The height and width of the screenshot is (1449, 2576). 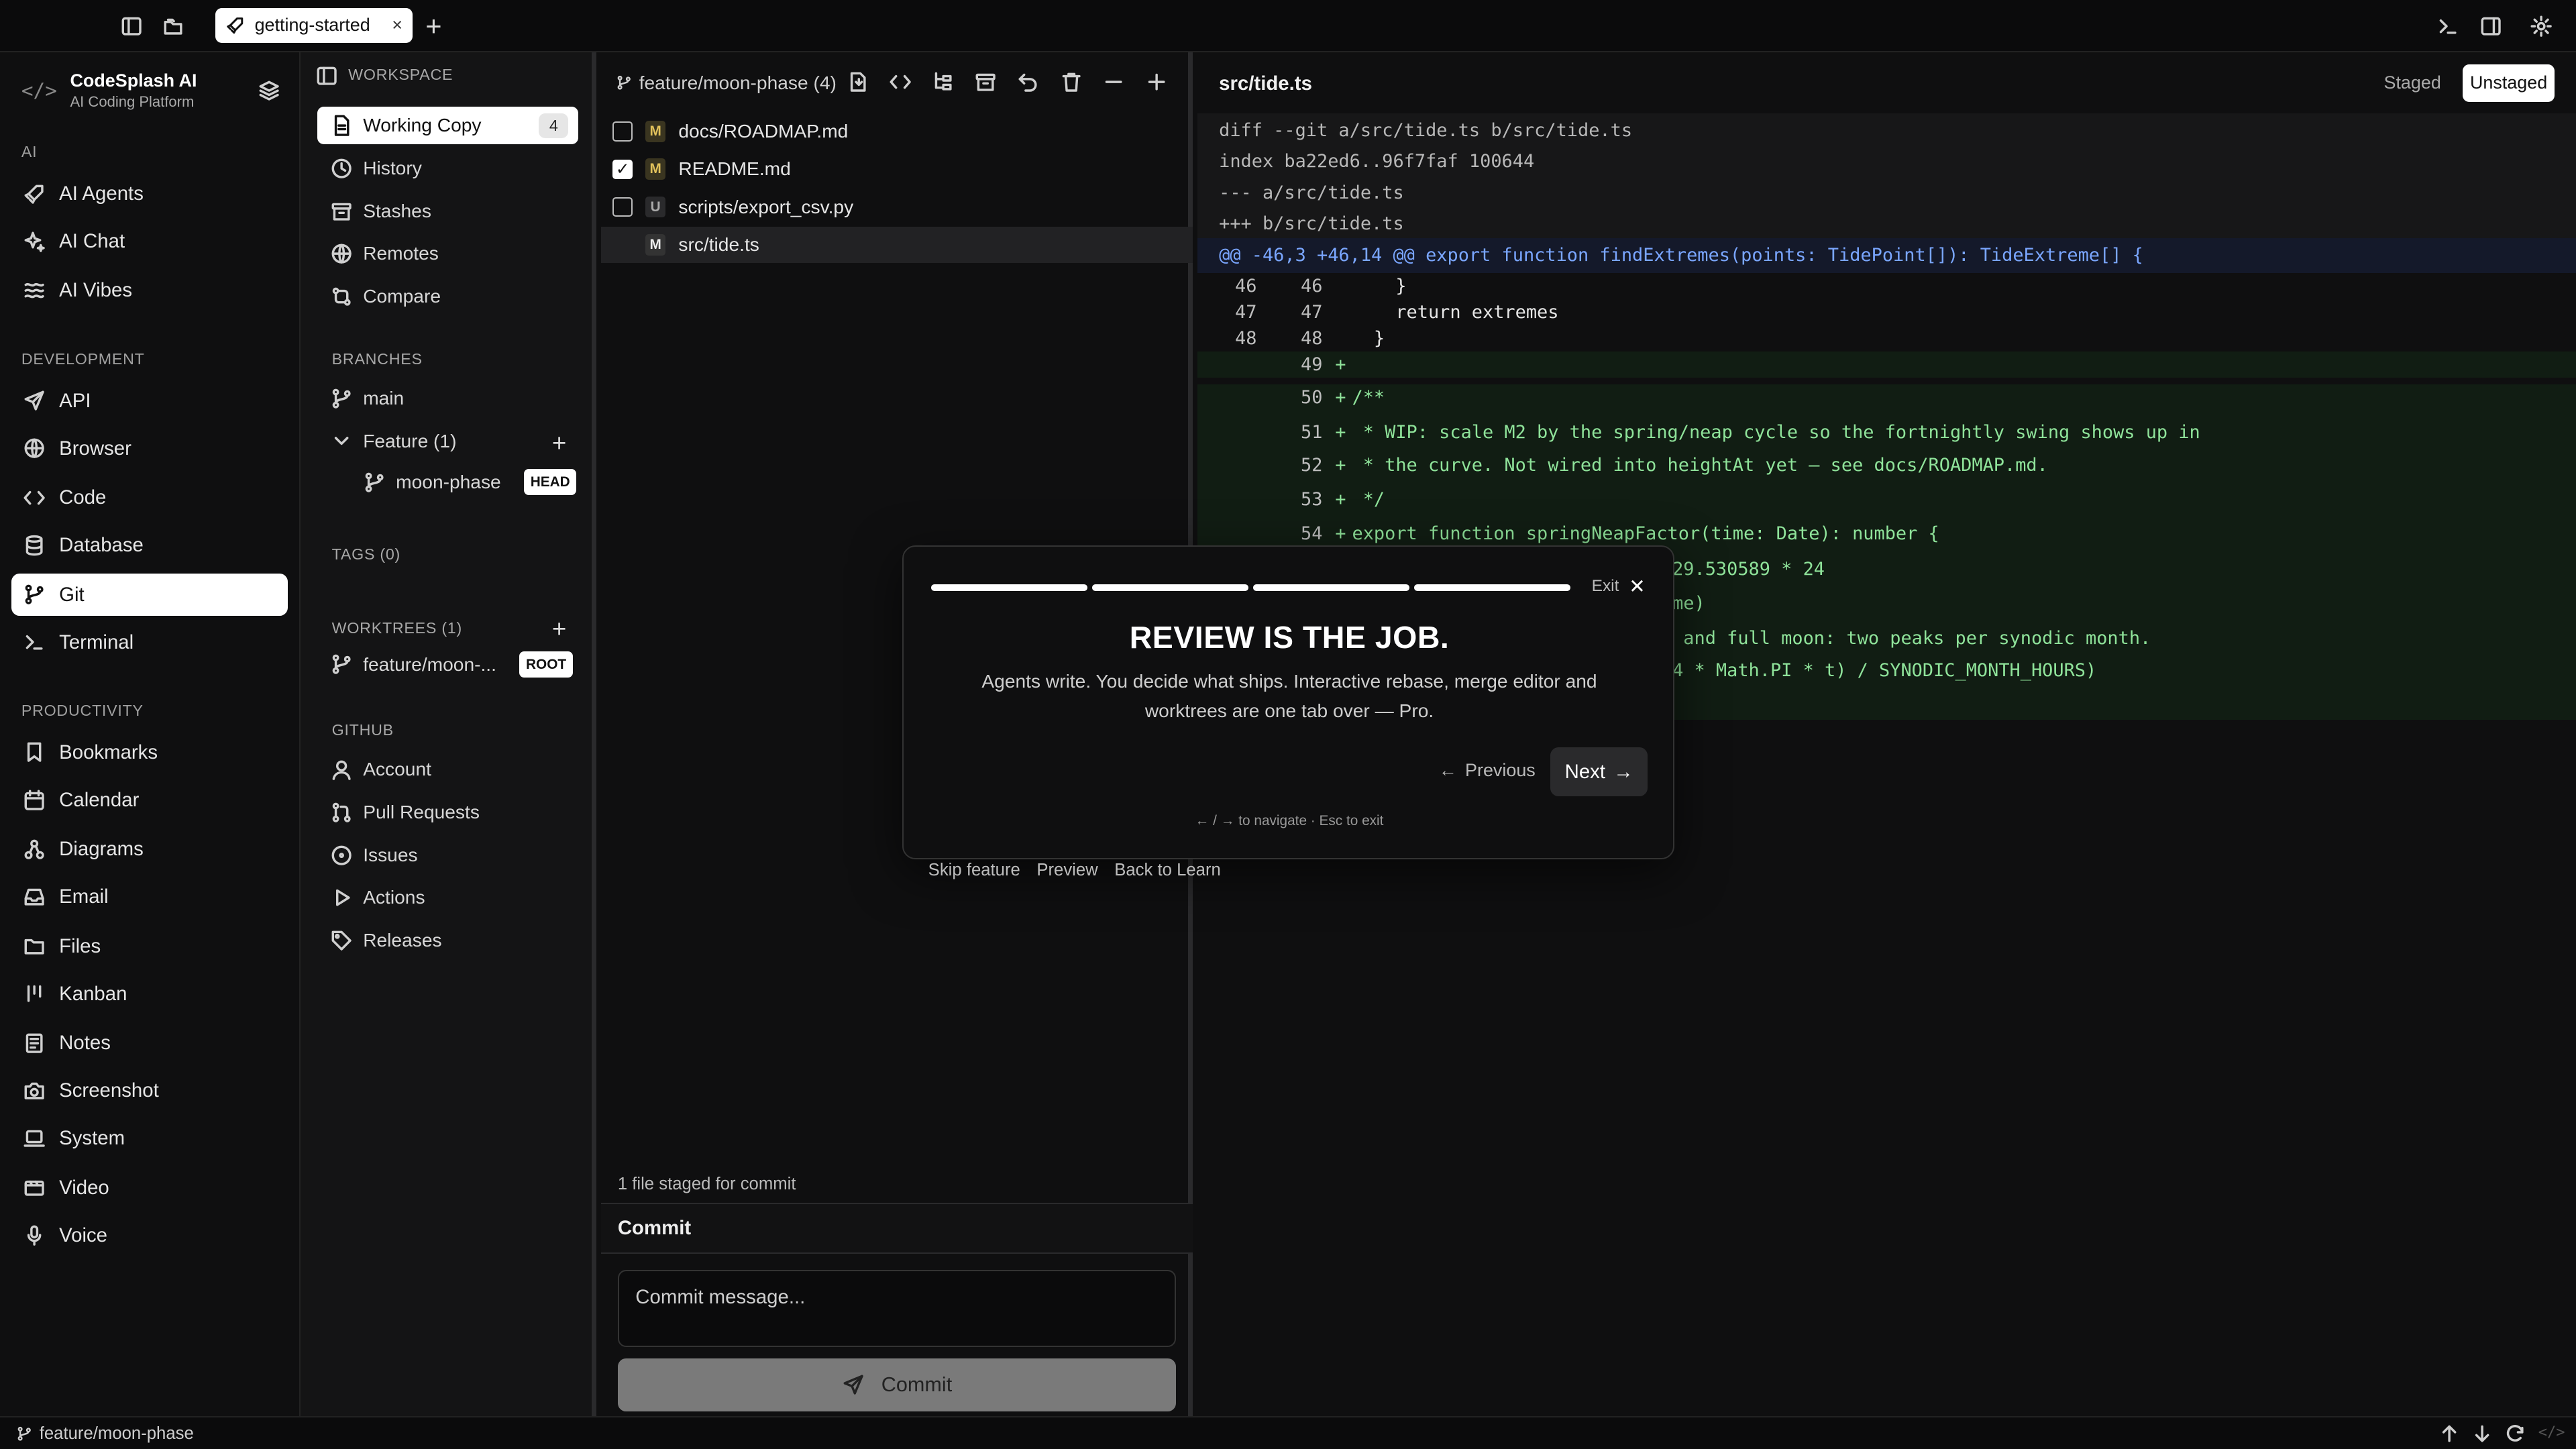 I want to click on tree-icon, so click(x=943, y=81).